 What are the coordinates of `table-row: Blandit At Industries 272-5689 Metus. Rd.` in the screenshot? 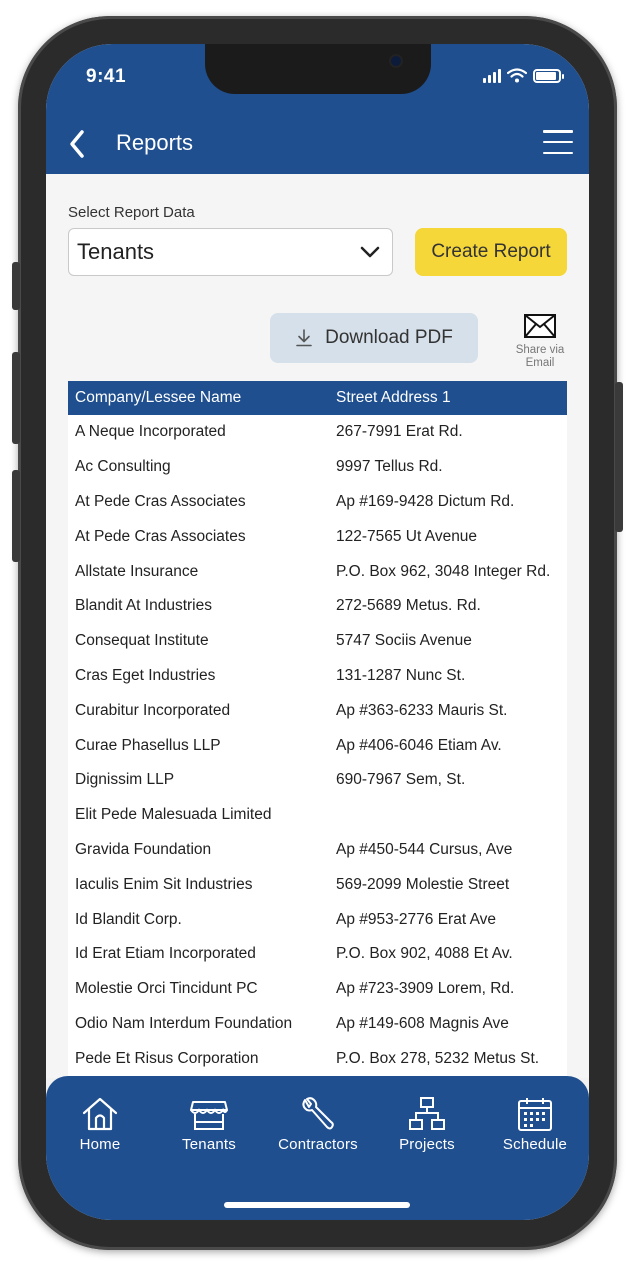 It's located at (317, 606).